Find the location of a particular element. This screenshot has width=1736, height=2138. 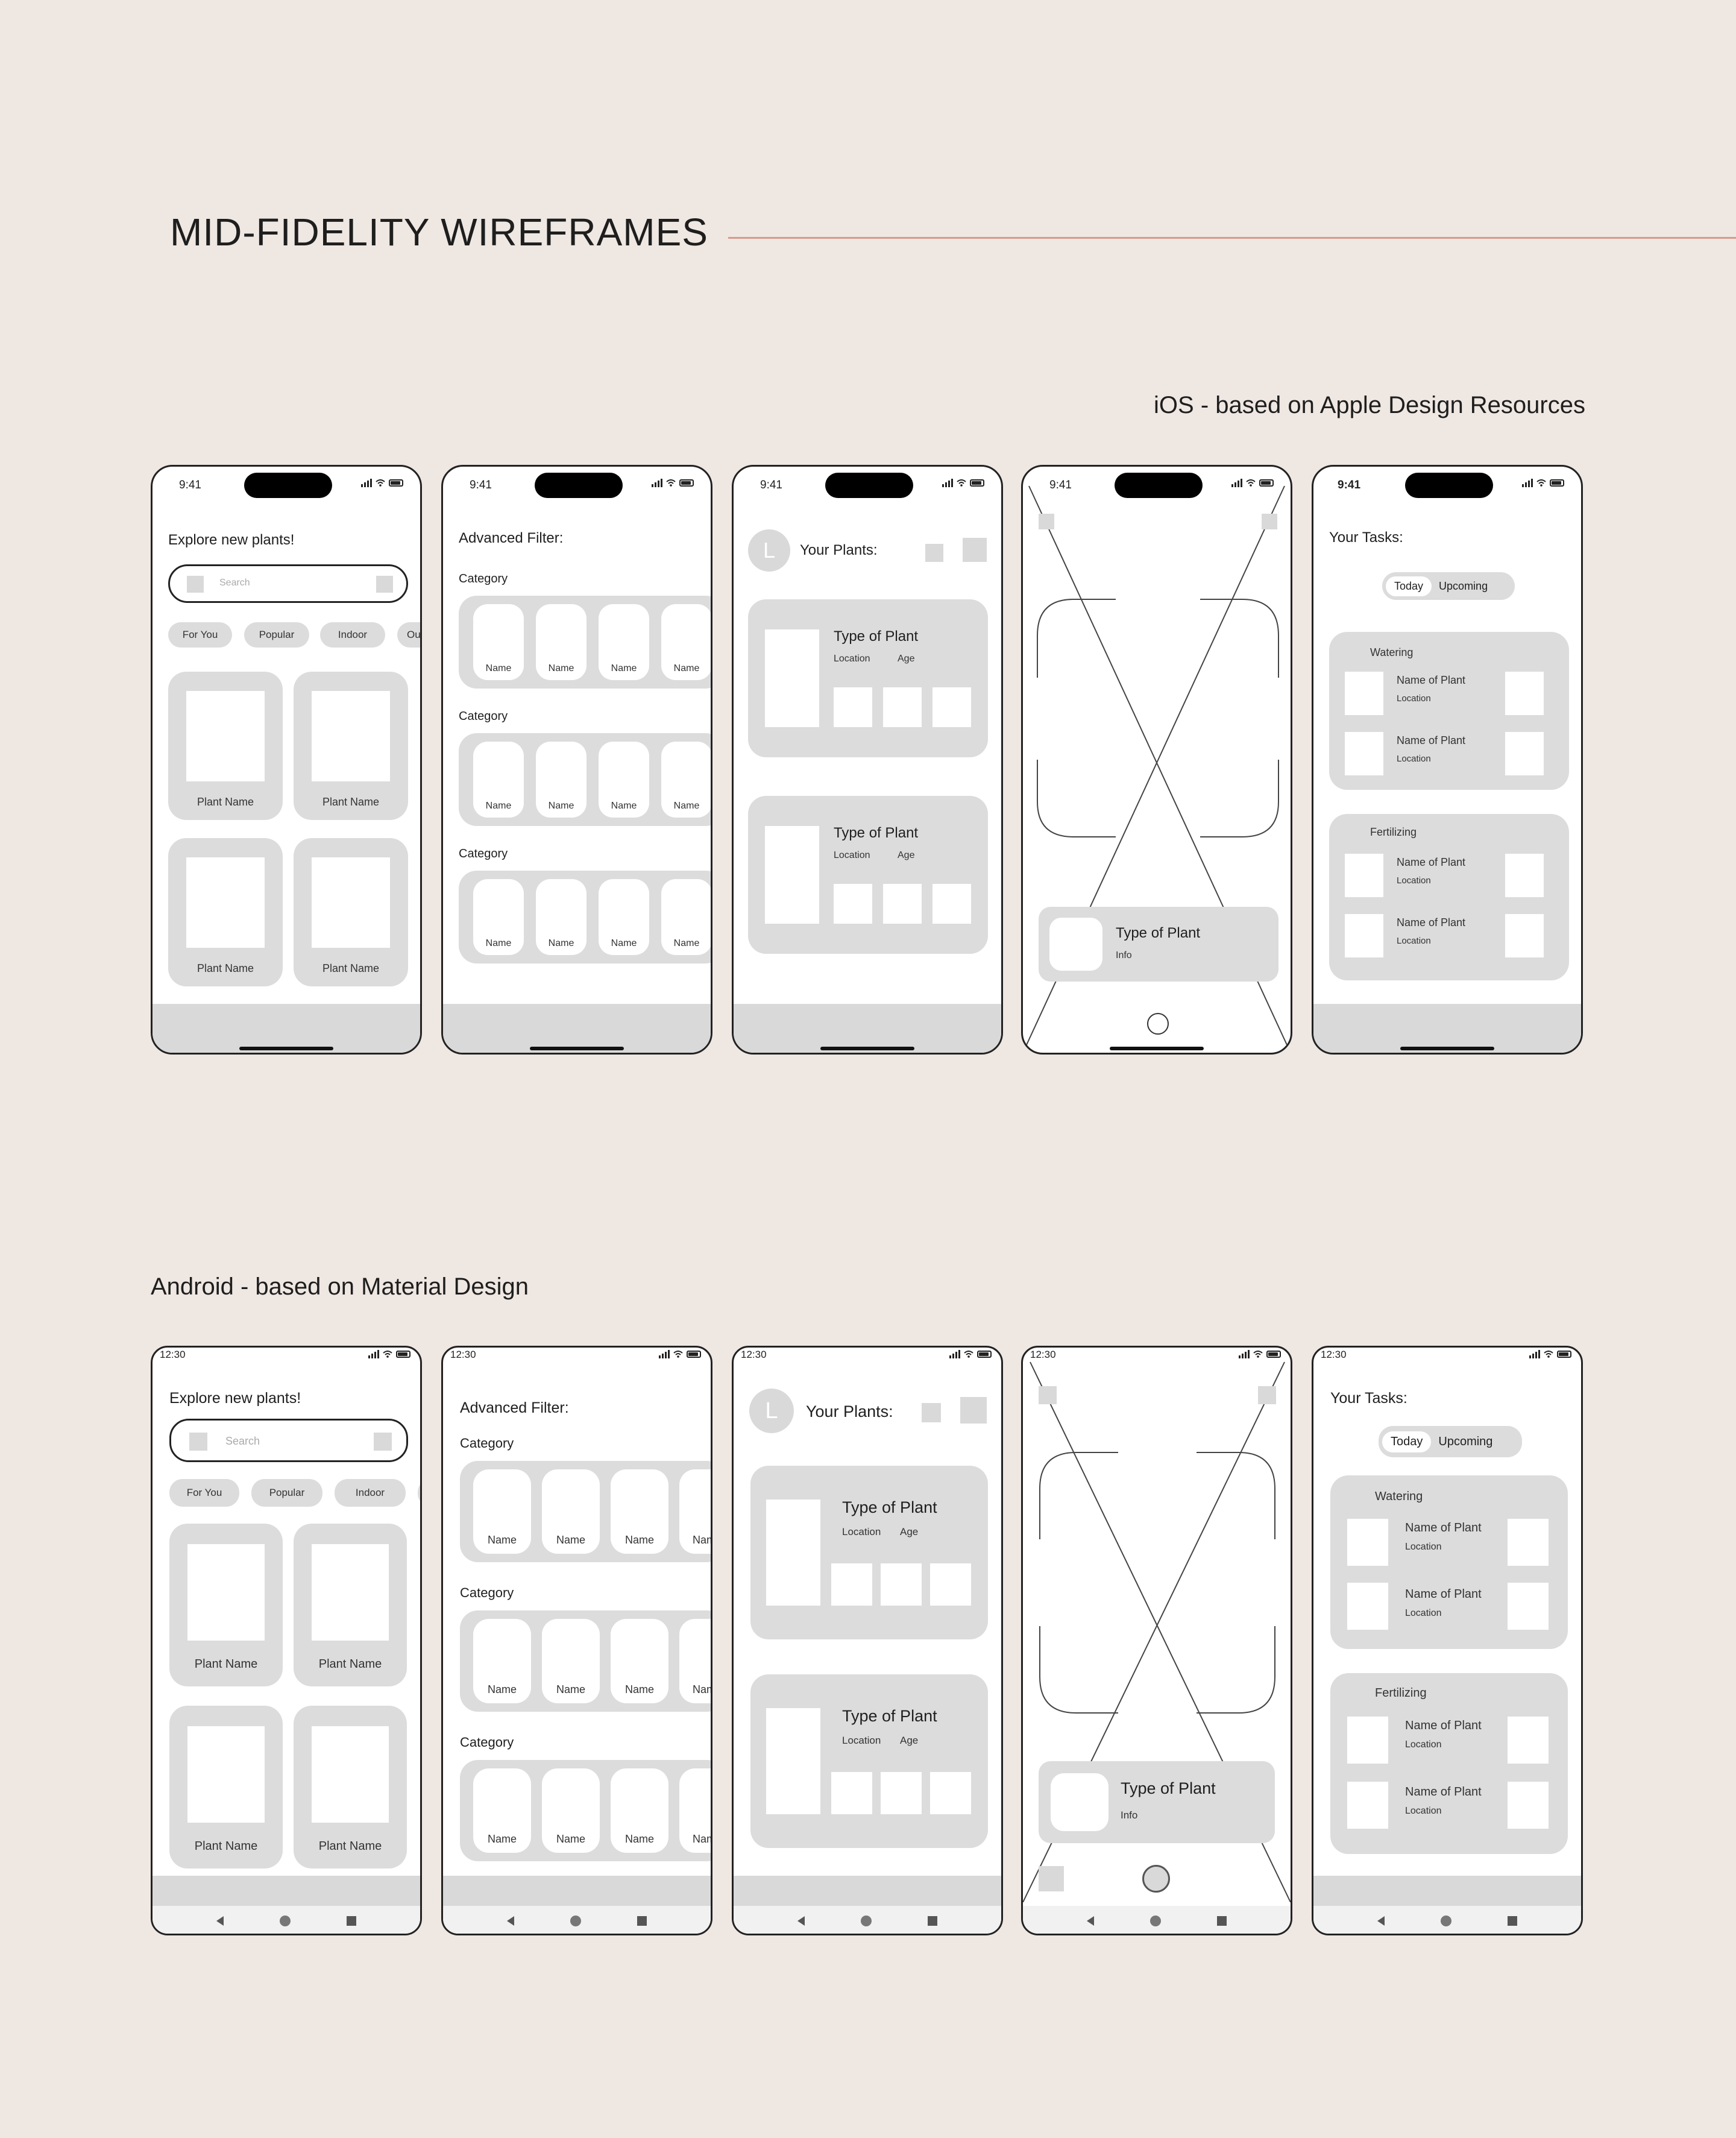

chip-outdoor: Ou is located at coordinates (408, 635).